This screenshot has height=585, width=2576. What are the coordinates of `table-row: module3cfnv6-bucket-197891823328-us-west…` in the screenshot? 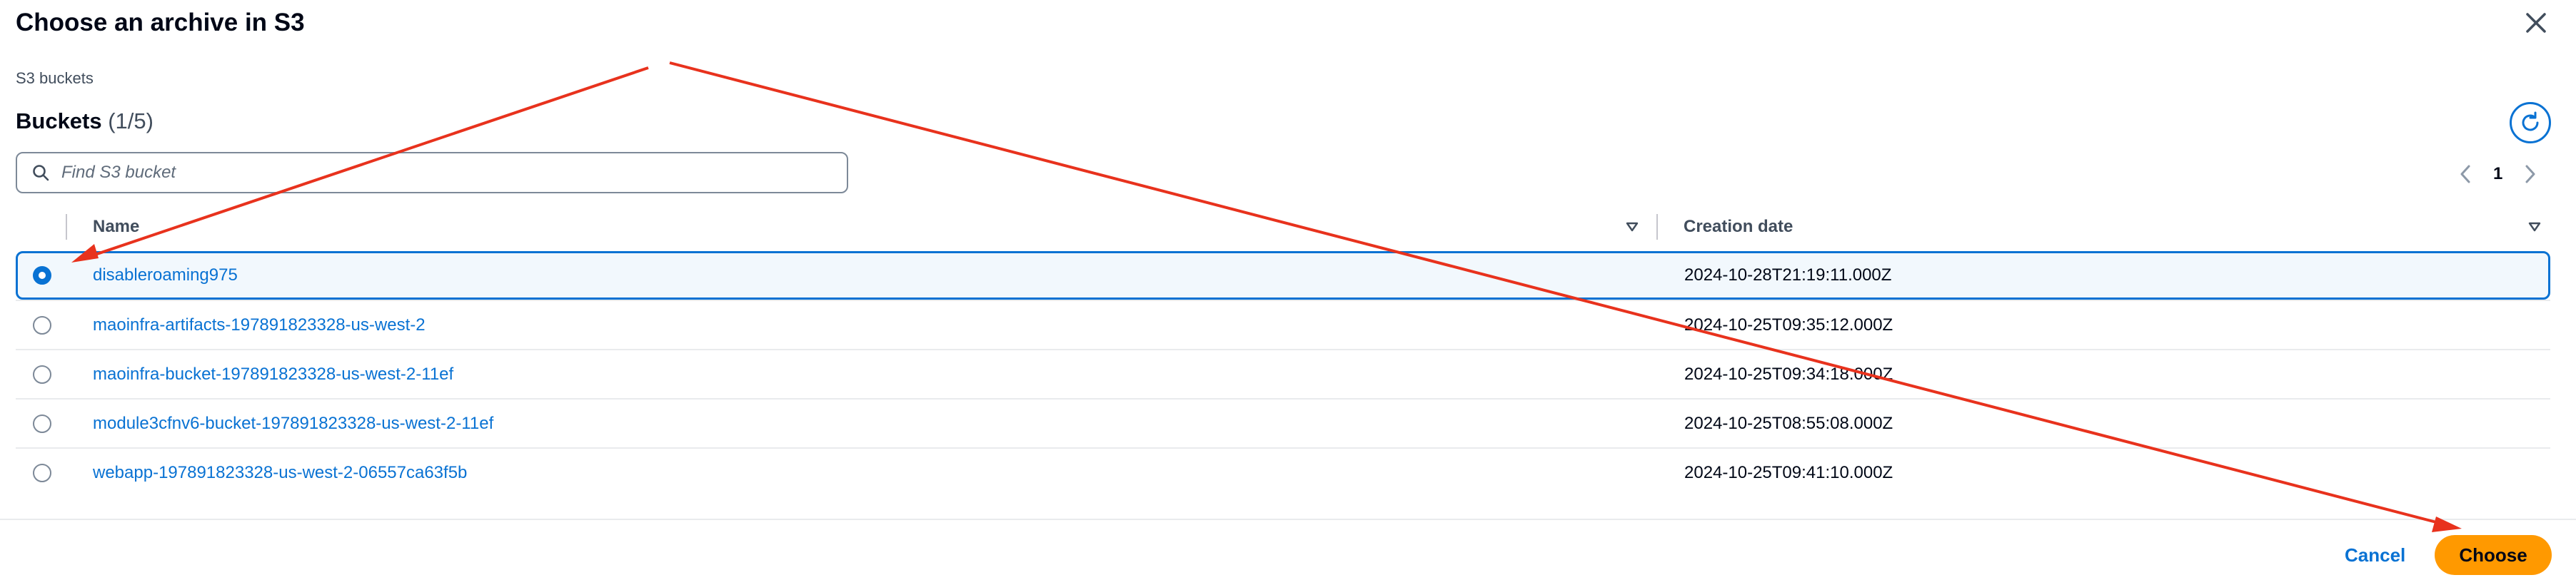 It's located at (1283, 422).